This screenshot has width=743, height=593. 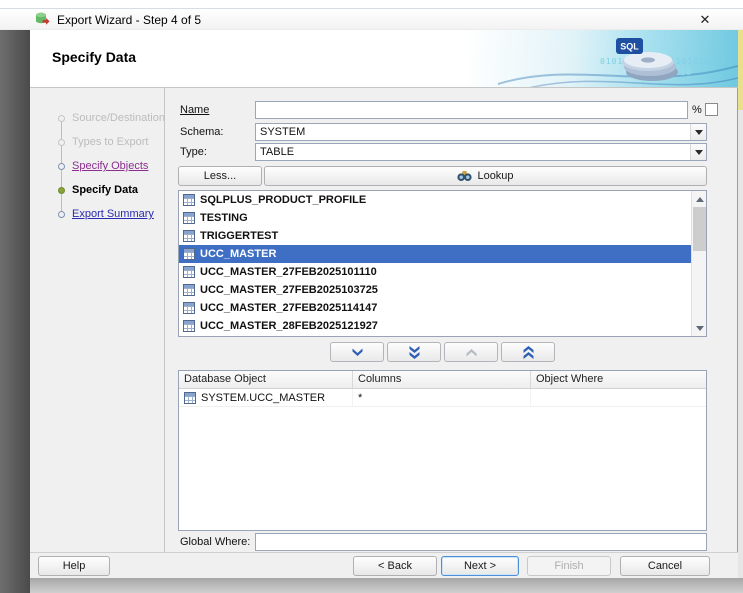 I want to click on column-header-database-object: Database Object, so click(x=266, y=379).